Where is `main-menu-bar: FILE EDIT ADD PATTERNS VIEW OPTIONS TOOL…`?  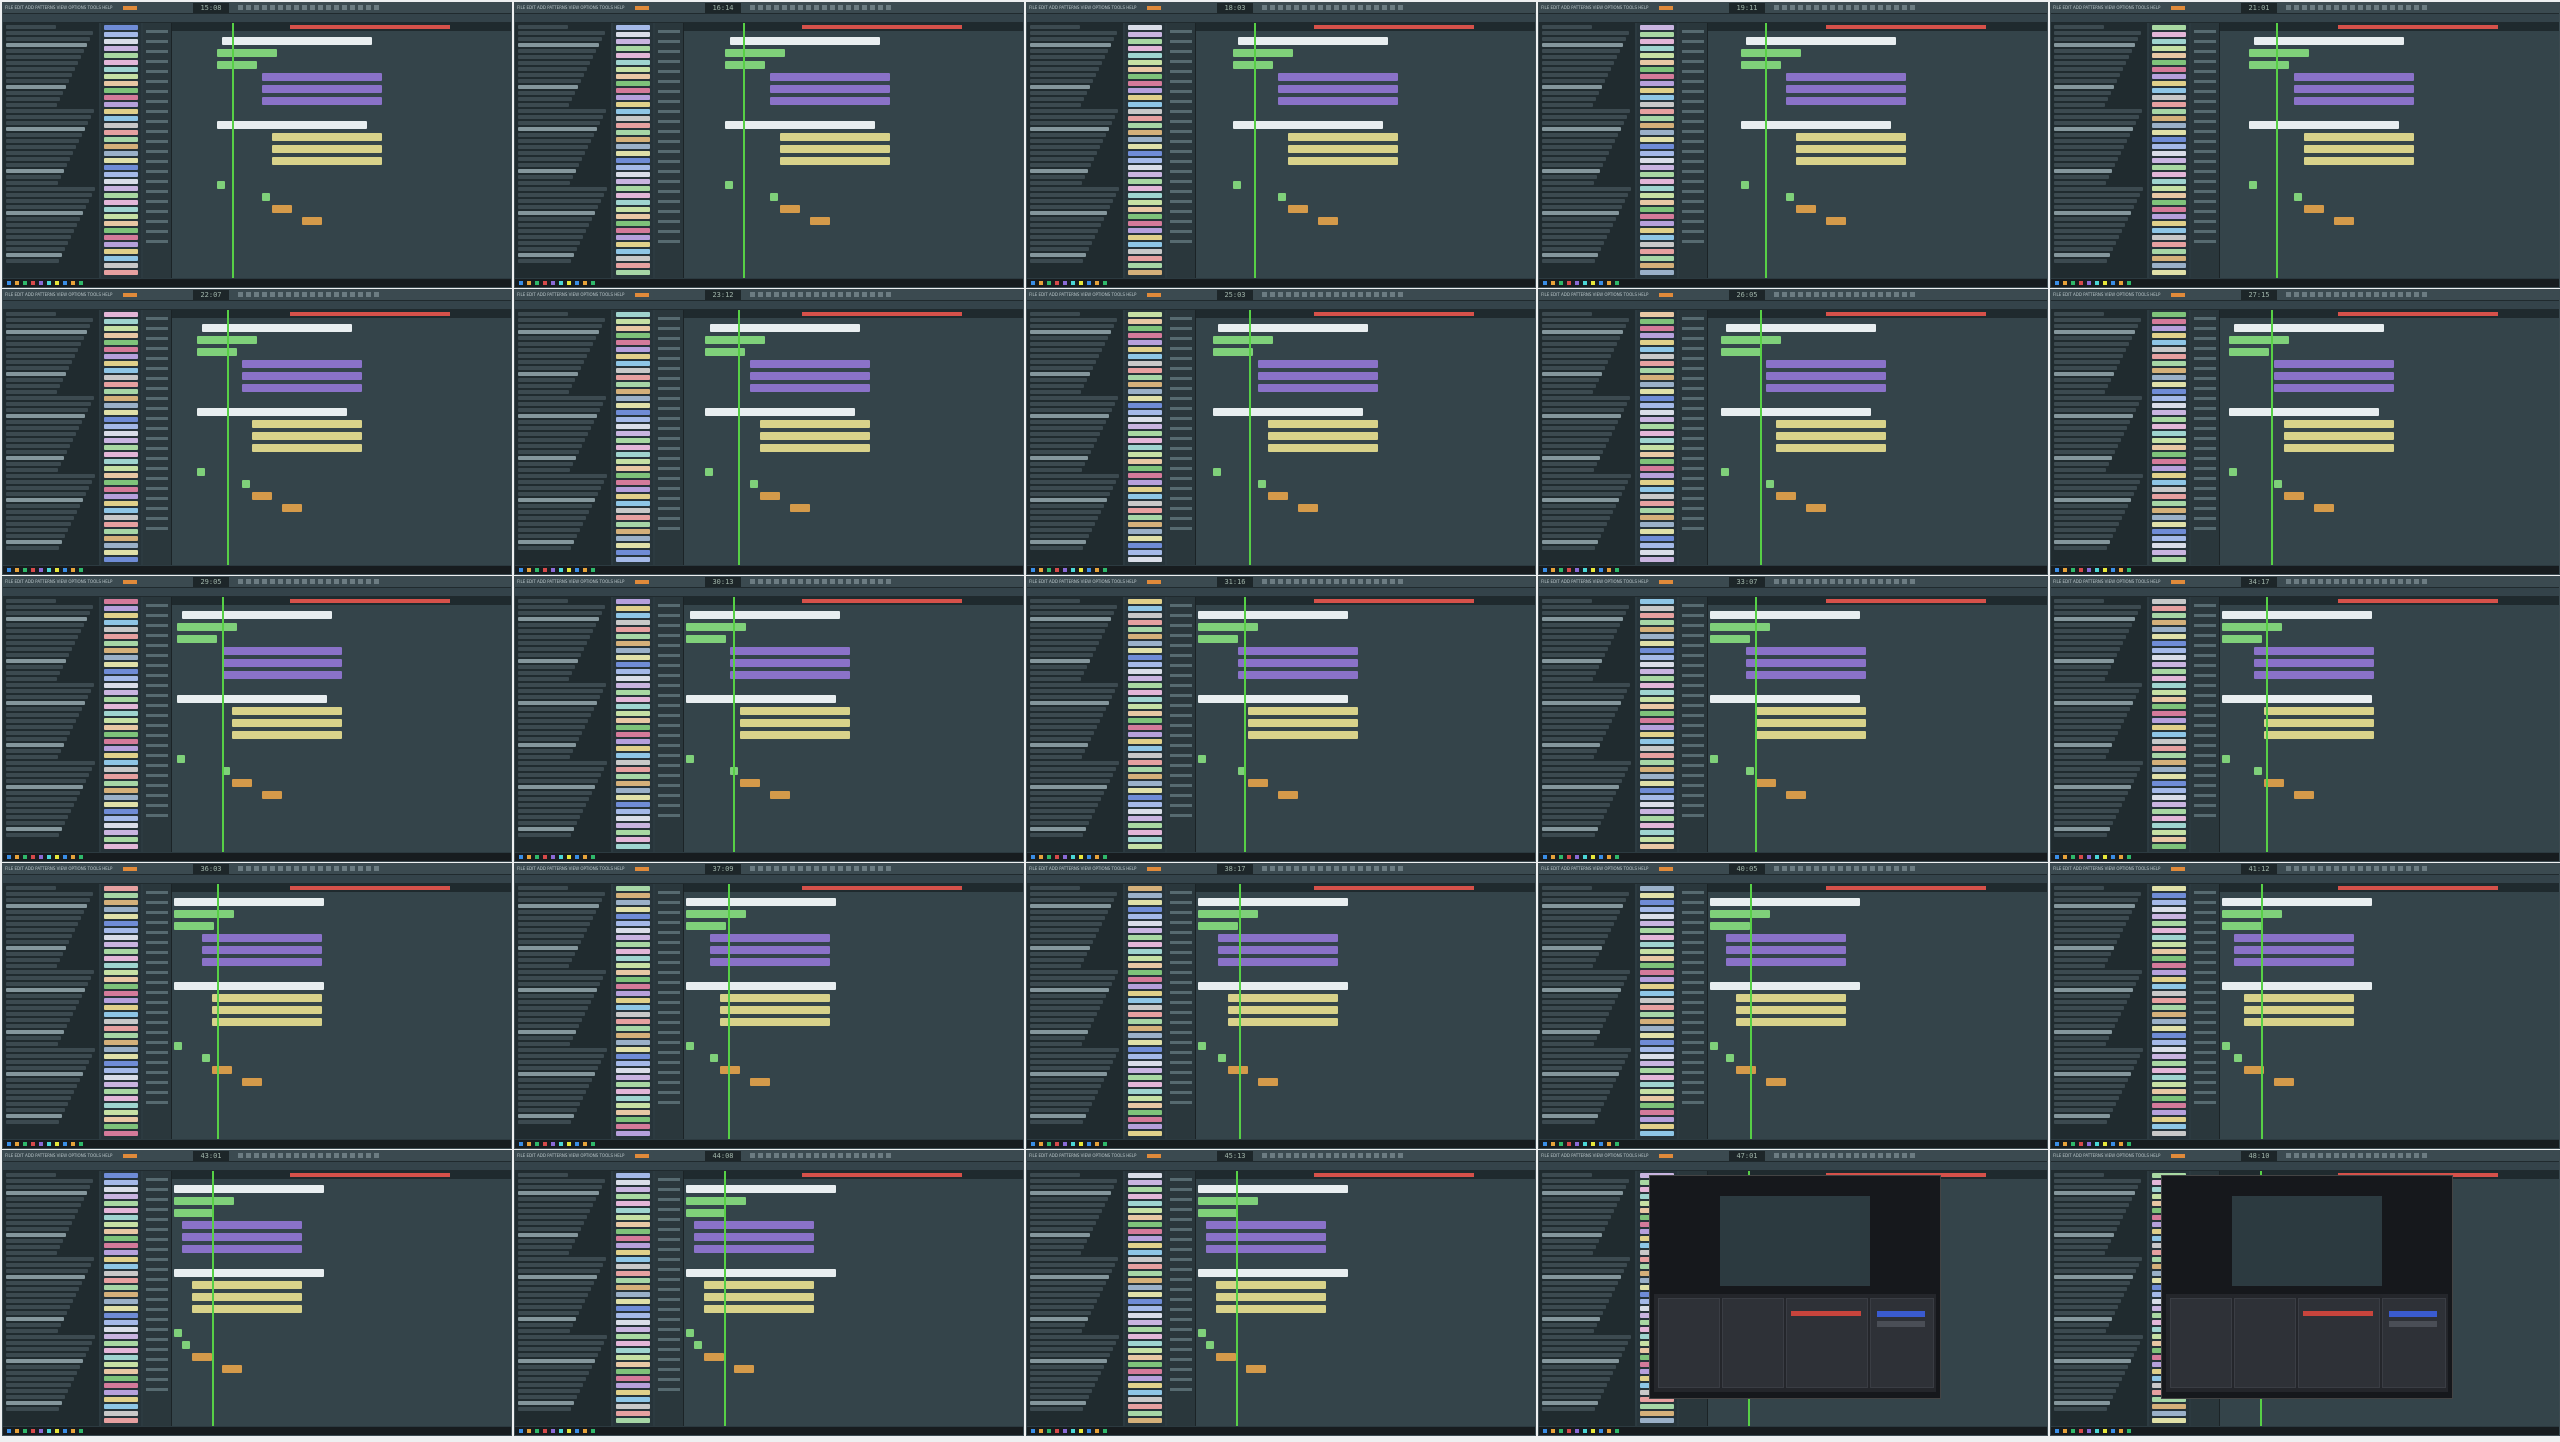 main-menu-bar: FILE EDIT ADD PATTERNS VIEW OPTIONS TOOL… is located at coordinates (570, 869).